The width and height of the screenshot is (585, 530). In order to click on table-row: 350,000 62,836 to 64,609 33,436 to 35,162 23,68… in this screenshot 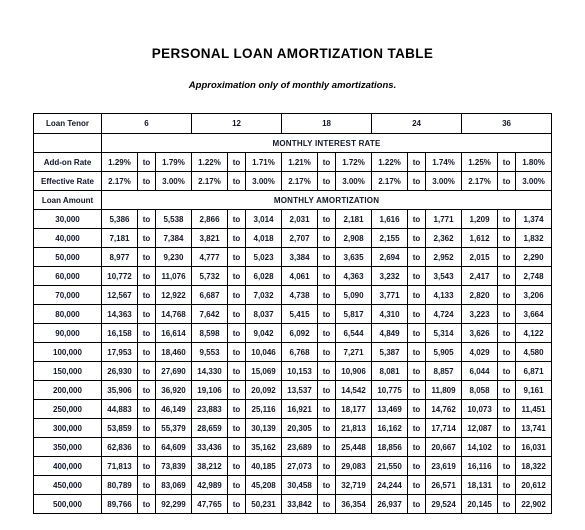, I will do `click(293, 447)`.